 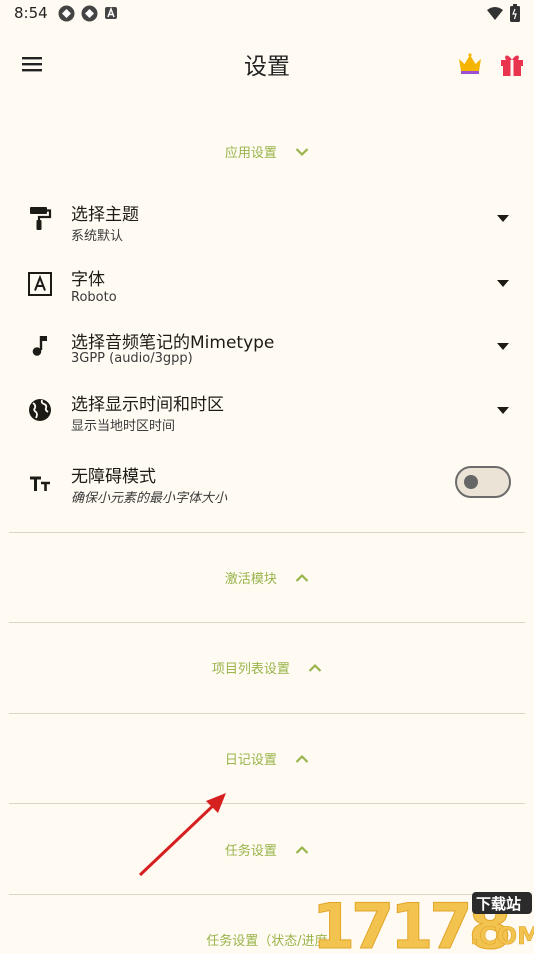 I want to click on section-diary-settings: 日记设置, so click(x=267, y=758).